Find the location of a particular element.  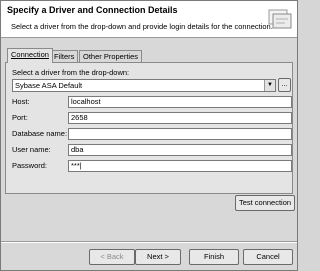

password-field: ***| is located at coordinates (180, 166).